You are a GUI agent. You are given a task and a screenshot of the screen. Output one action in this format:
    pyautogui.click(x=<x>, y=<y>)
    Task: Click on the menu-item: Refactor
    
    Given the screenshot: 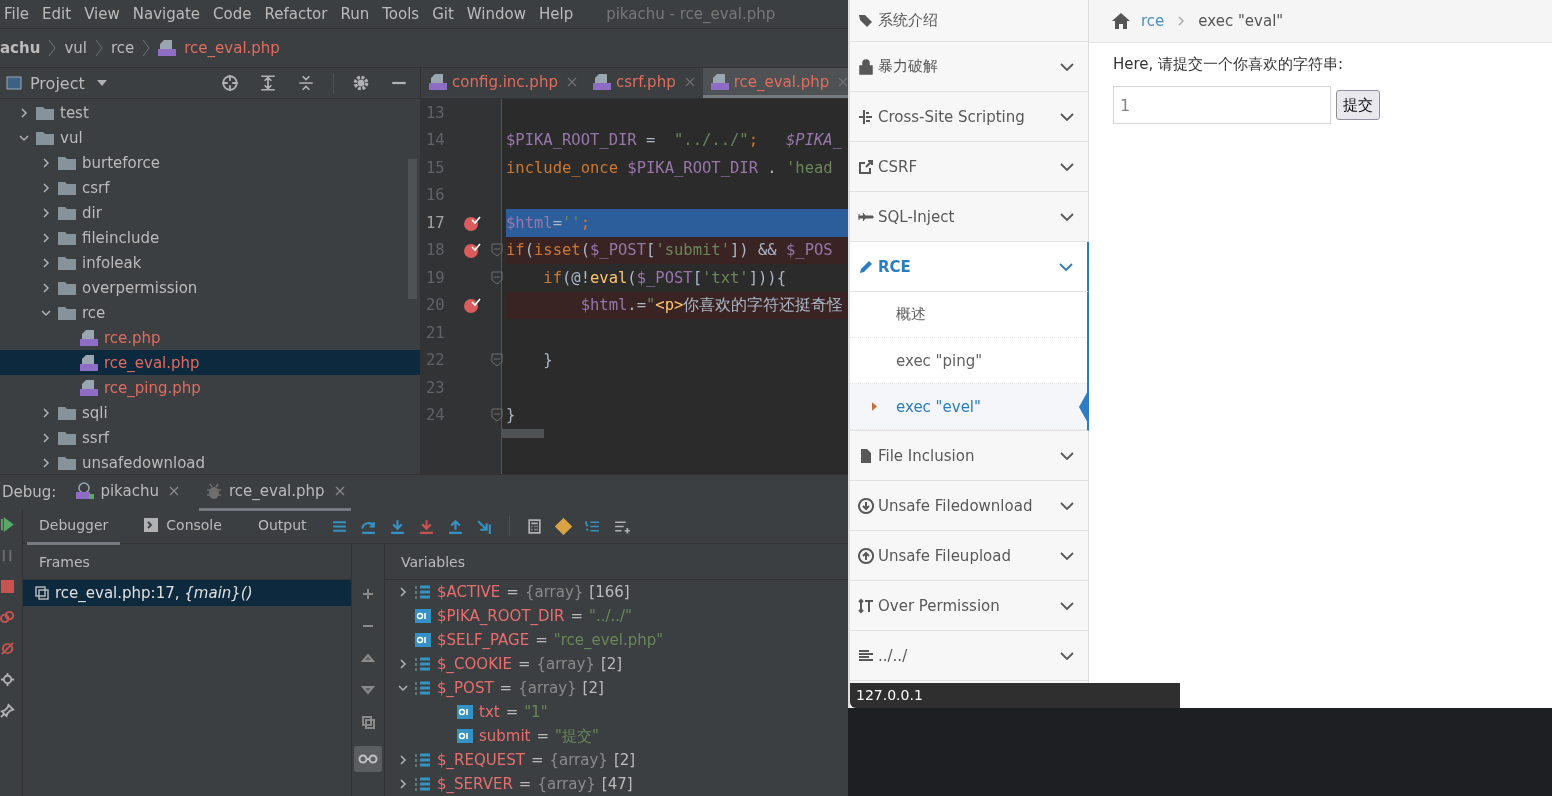 What is the action you would take?
    pyautogui.click(x=296, y=13)
    